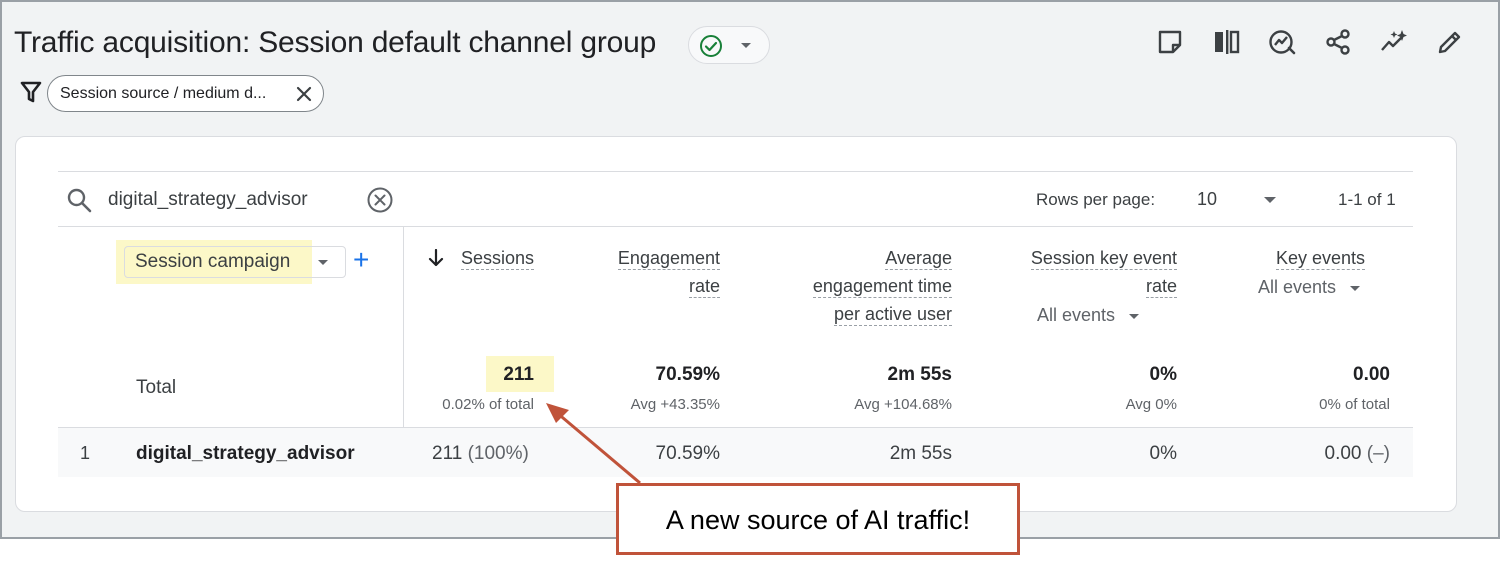  Describe the element at coordinates (208, 200) in the screenshot. I see `search-input: digital_strategy_advisor` at that location.